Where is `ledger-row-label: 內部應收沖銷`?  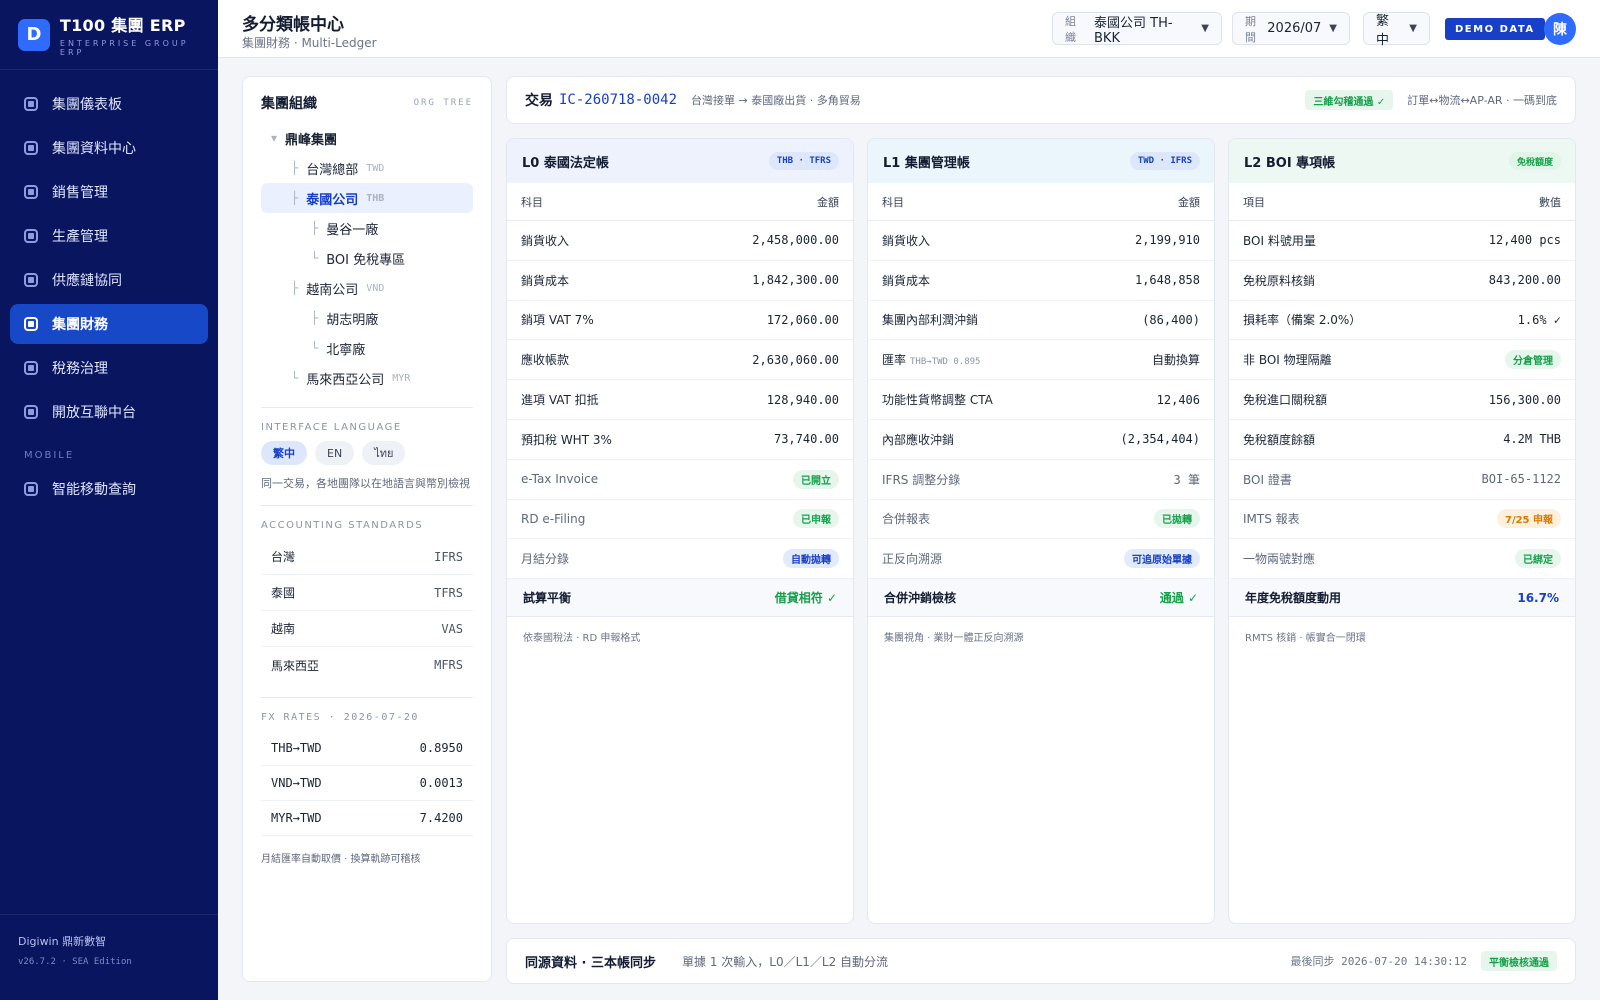
ledger-row-label: 內部應收沖銷 is located at coordinates (918, 439).